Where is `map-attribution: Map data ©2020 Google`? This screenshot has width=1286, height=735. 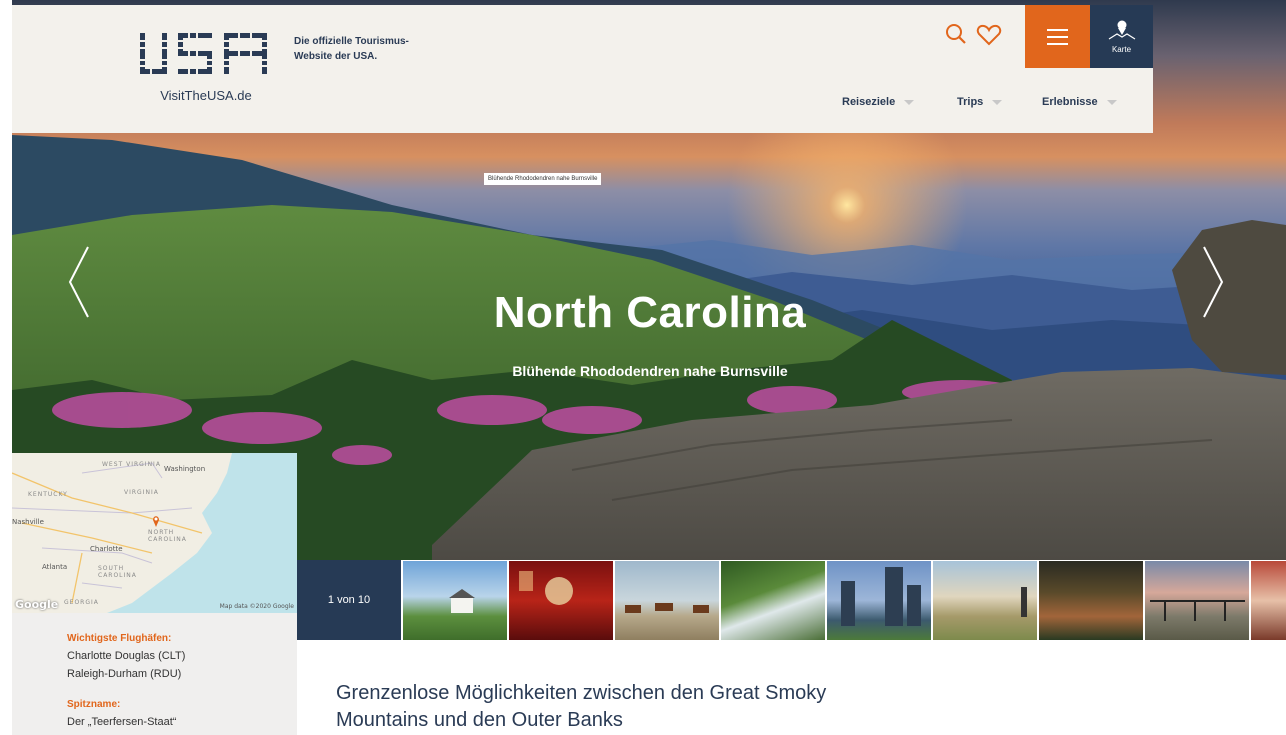
map-attribution: Map data ©2020 Google is located at coordinates (257, 606).